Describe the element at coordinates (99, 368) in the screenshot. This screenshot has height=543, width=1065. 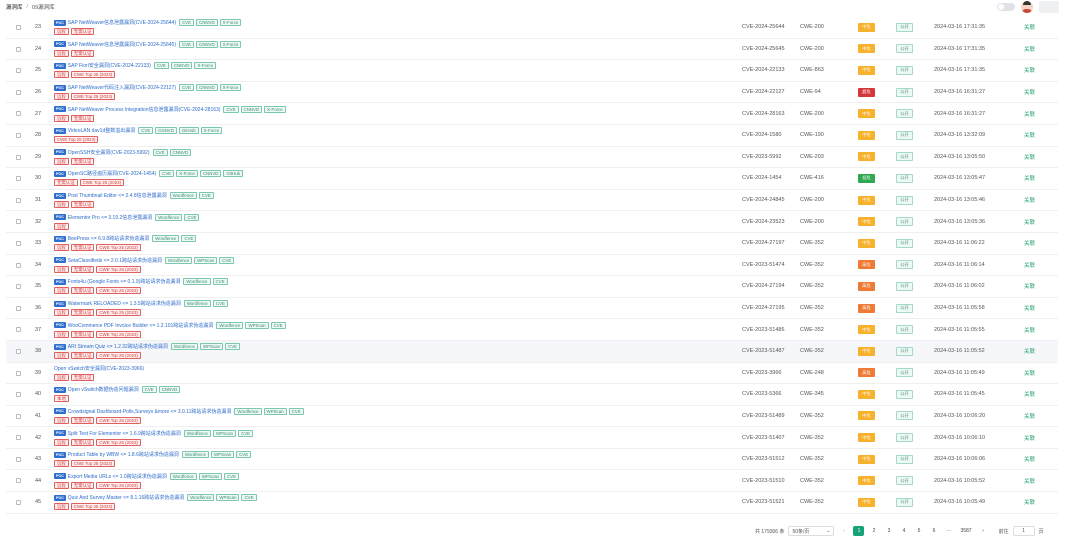
I see `vuln-title-link: Open vSwitch安全漏洞(CVE-2023-3966)` at that location.